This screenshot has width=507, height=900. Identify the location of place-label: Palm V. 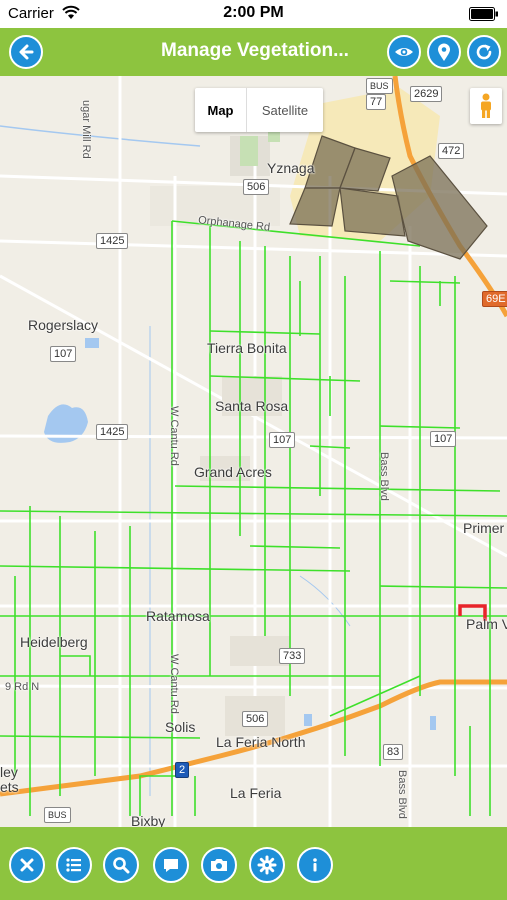
(486, 624).